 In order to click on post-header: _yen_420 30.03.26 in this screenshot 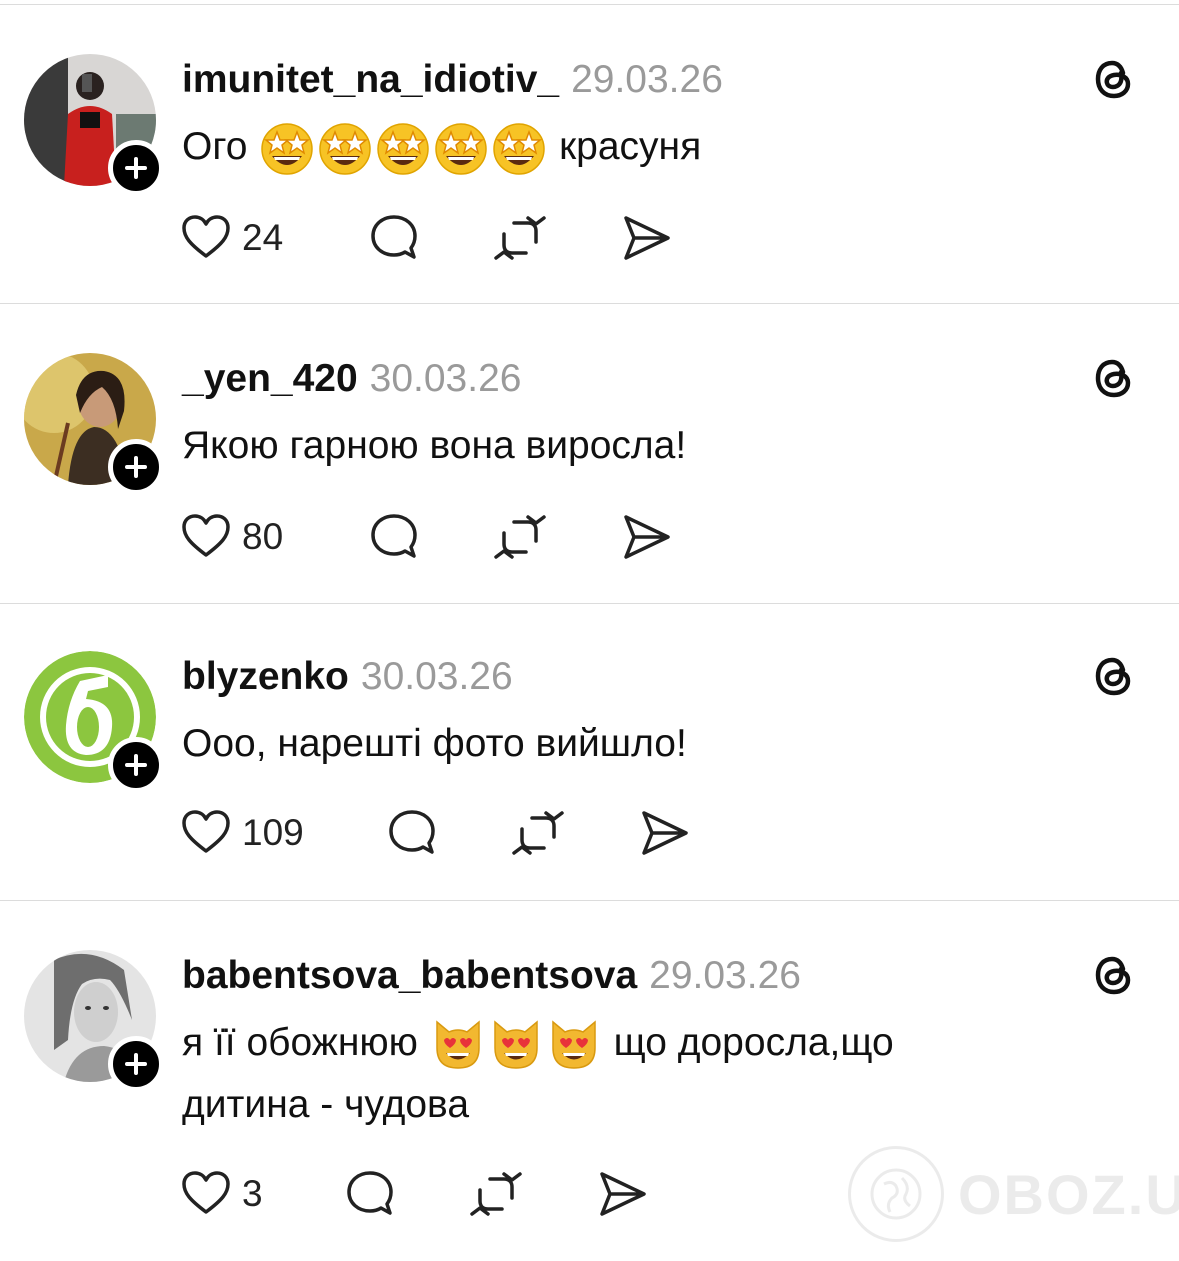, I will do `click(351, 379)`.